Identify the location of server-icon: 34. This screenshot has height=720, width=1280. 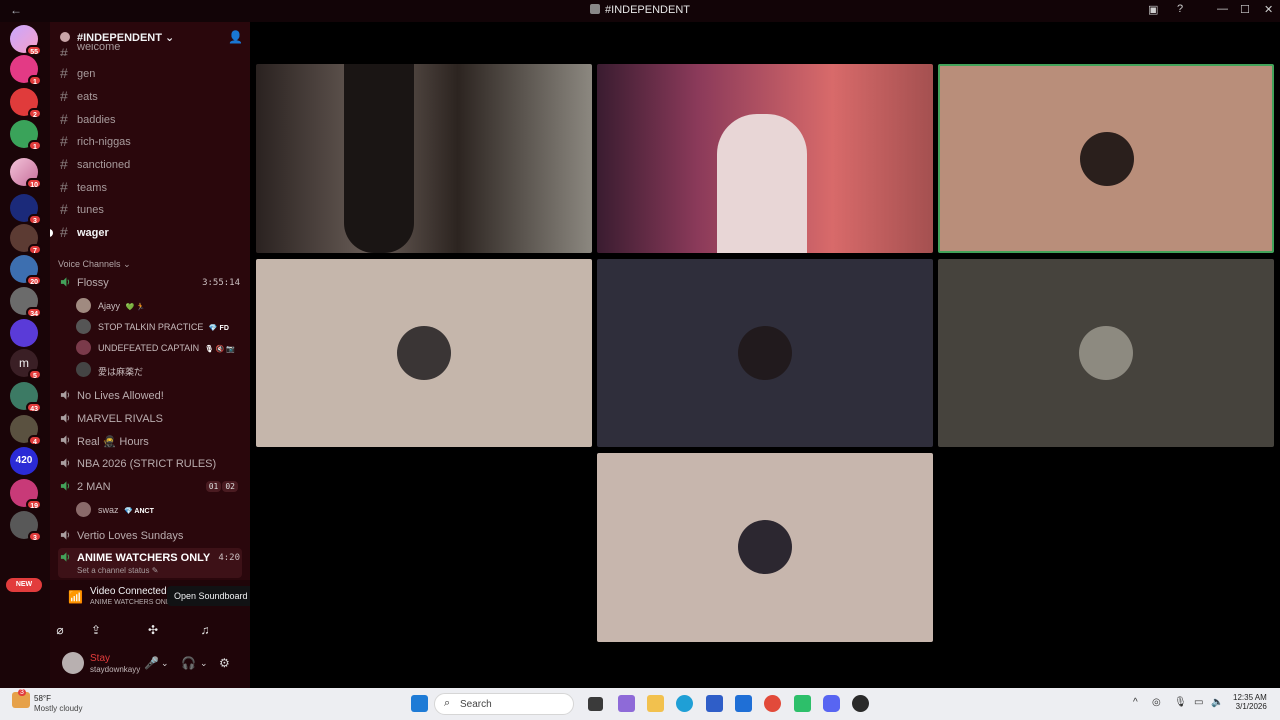
(26, 302).